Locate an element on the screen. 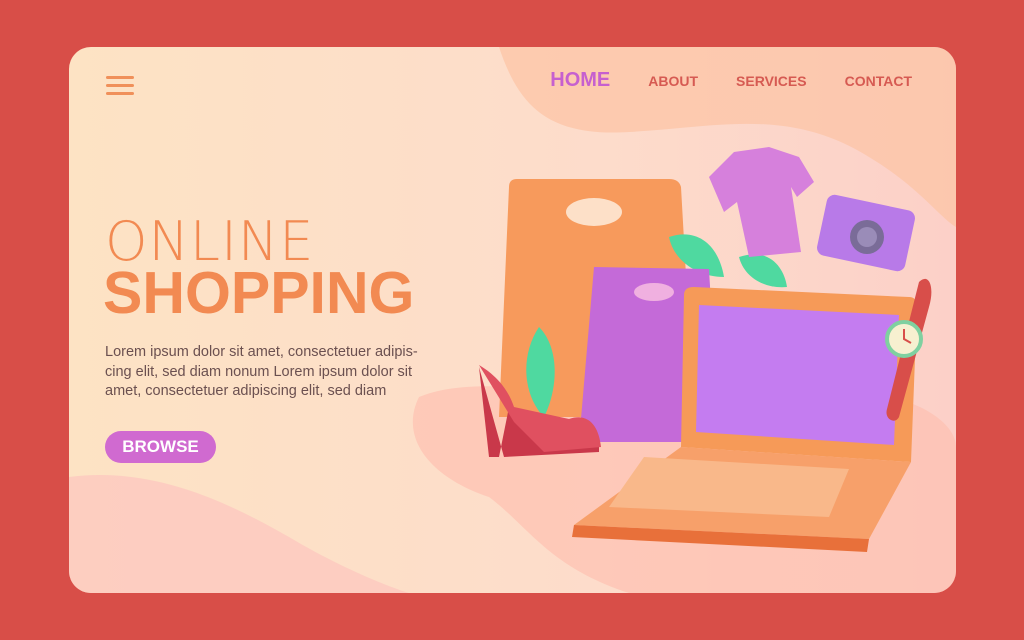  nav-services: SERVICES is located at coordinates (771, 81).